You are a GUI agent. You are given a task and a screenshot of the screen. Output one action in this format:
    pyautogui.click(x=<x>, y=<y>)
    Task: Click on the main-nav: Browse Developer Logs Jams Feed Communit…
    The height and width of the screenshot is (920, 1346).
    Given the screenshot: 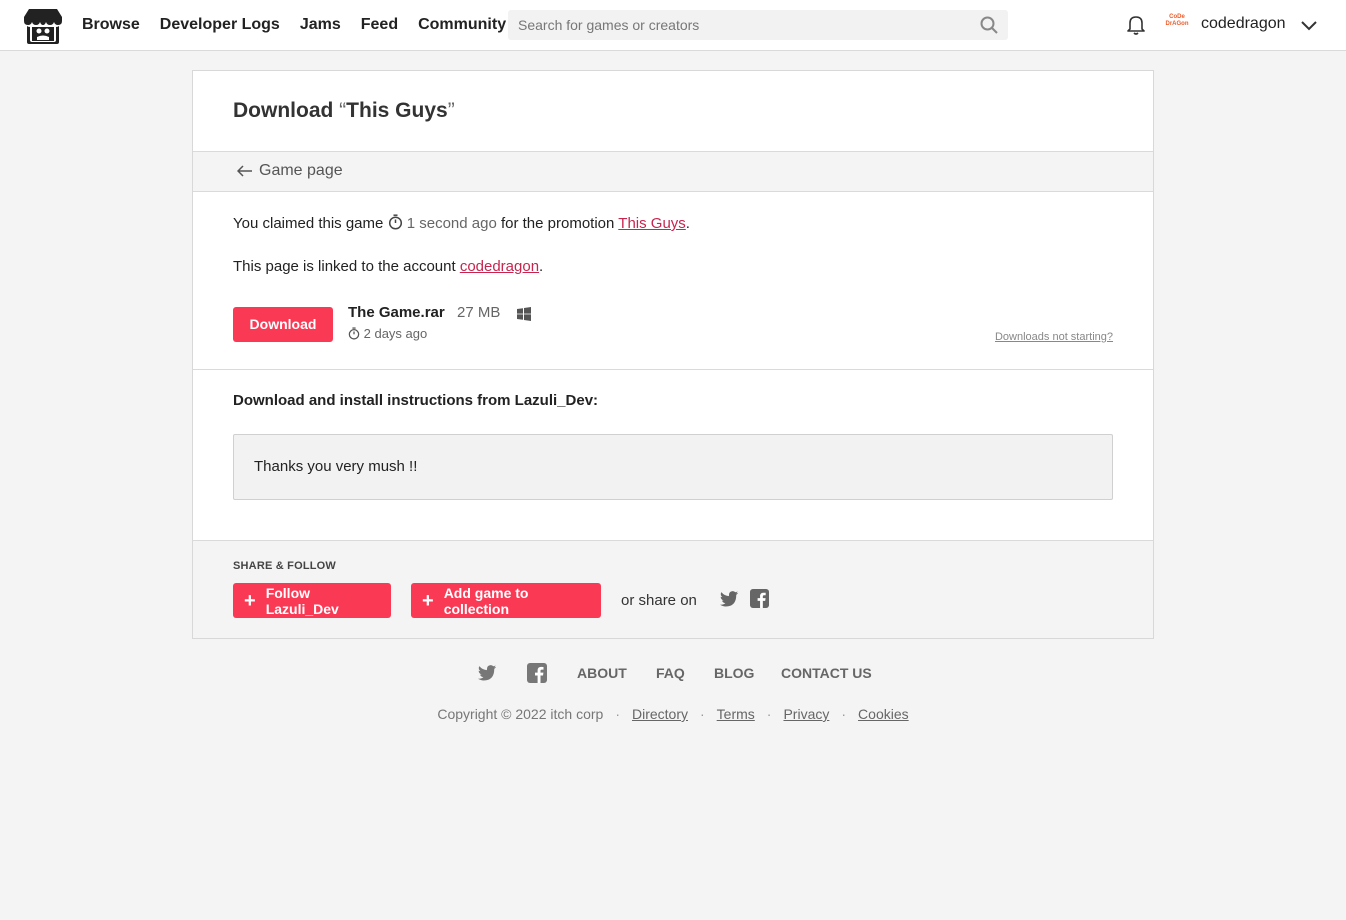 What is the action you would take?
    pyautogui.click(x=294, y=25)
    